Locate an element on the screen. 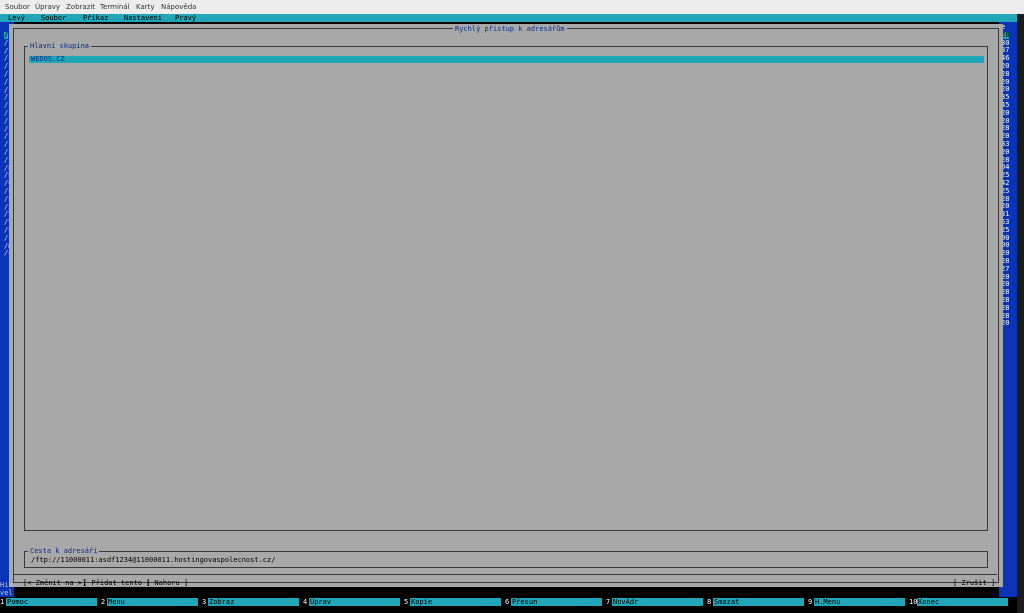  fkey-label: Přesun is located at coordinates (556, 602).